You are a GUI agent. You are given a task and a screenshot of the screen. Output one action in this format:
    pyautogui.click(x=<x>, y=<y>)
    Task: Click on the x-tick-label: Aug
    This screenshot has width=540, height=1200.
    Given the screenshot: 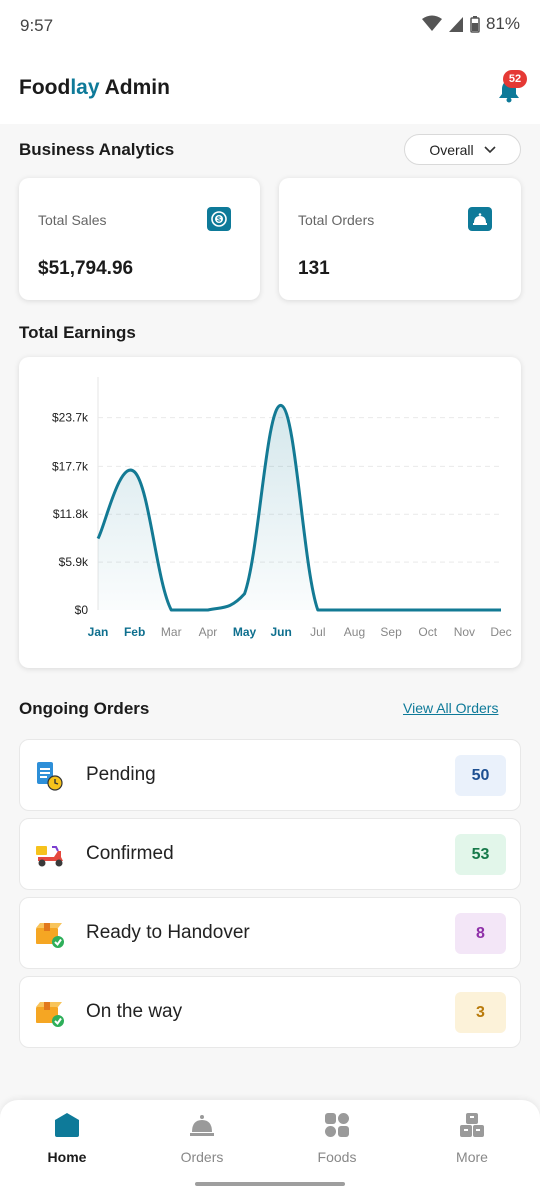 What is the action you would take?
    pyautogui.click(x=354, y=632)
    